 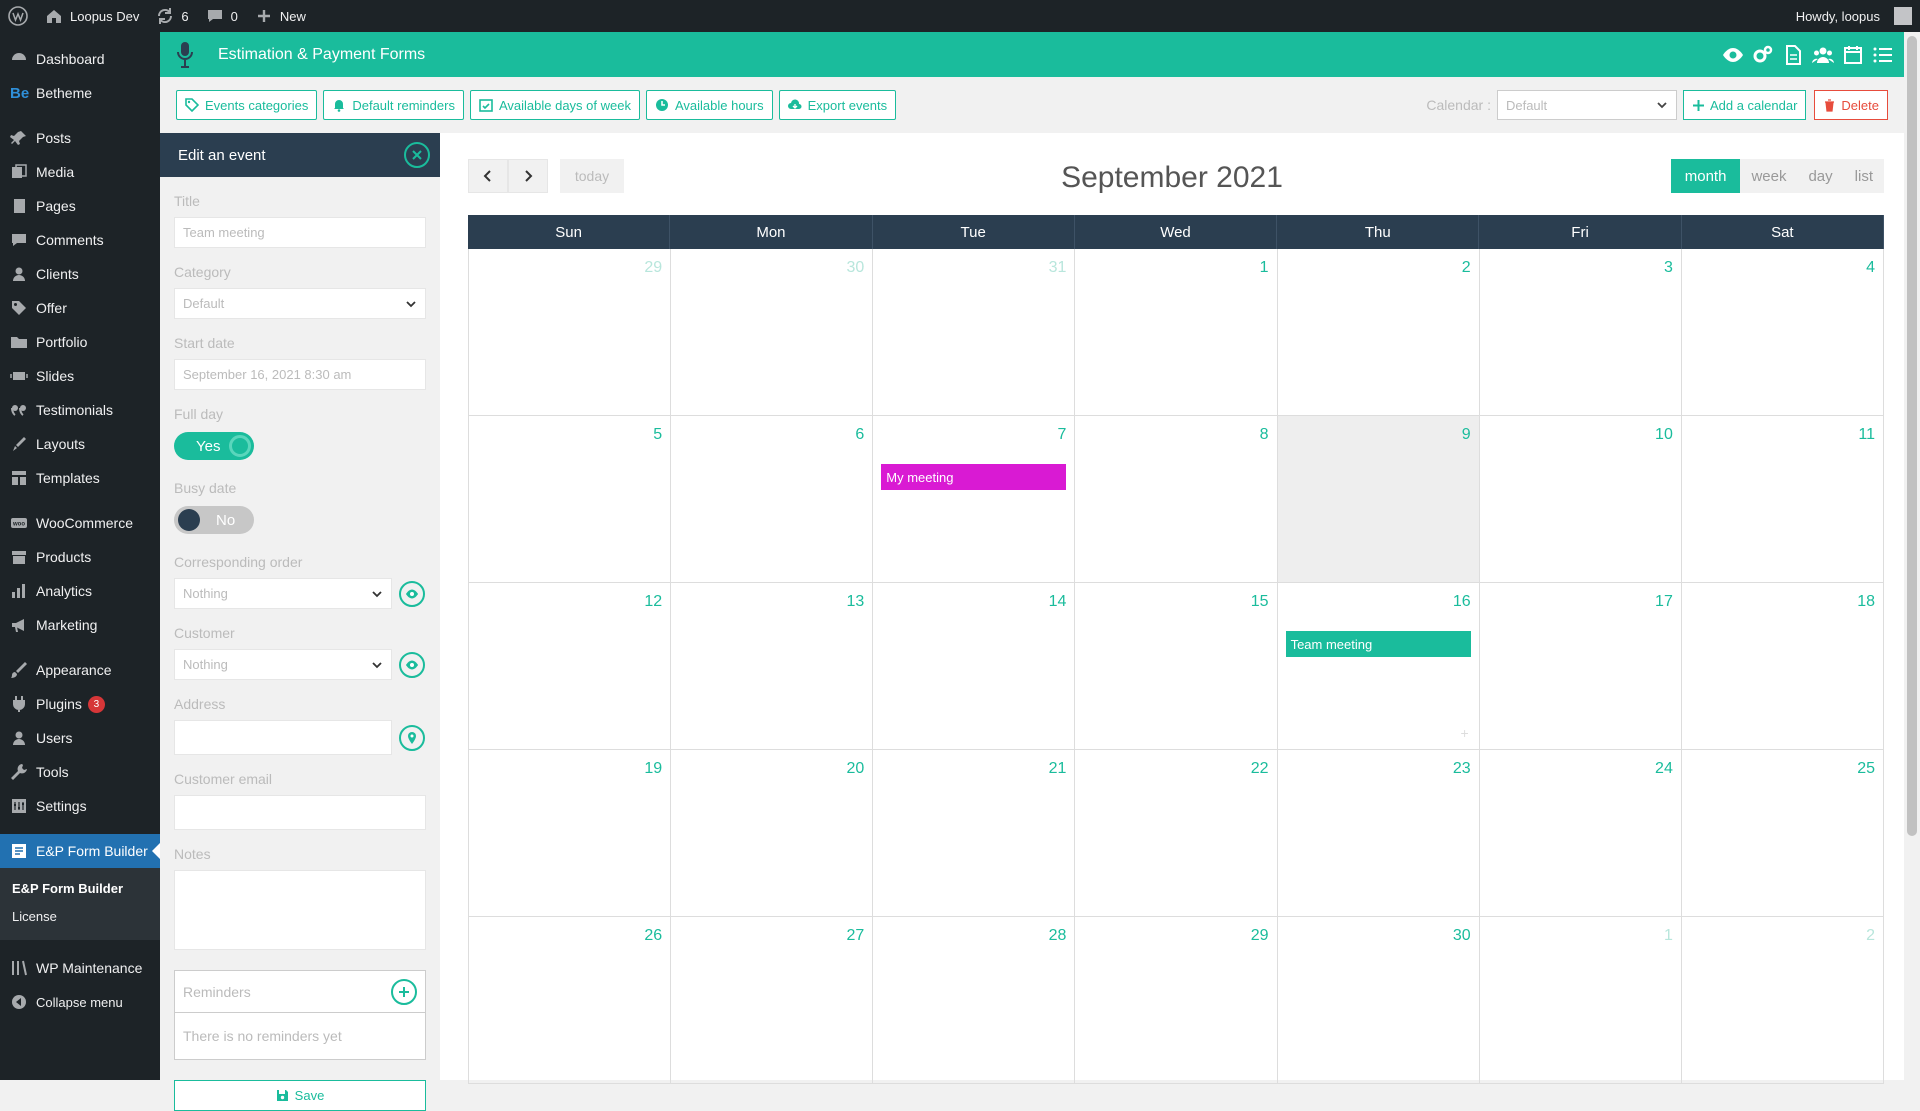 What do you see at coordinates (1176, 833) in the screenshot?
I see `day-cell: 22` at bounding box center [1176, 833].